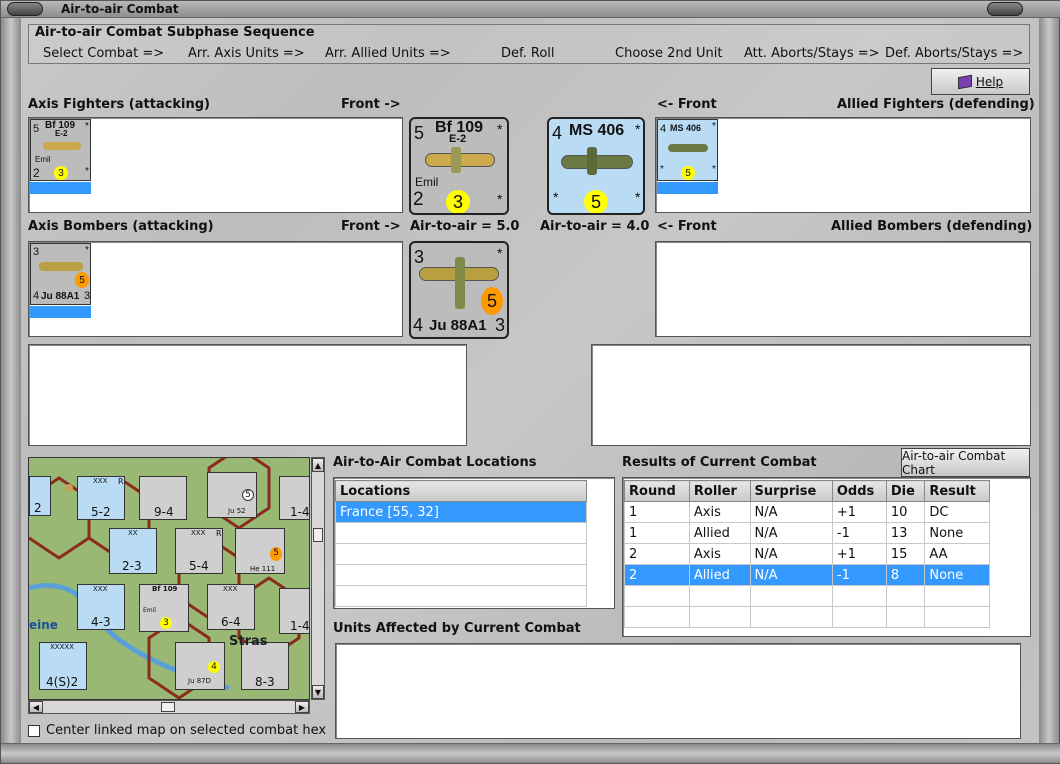 This screenshot has height=764, width=1060. I want to click on sequence-title: Air-to-air Combat Subphase Sequence, so click(175, 32).